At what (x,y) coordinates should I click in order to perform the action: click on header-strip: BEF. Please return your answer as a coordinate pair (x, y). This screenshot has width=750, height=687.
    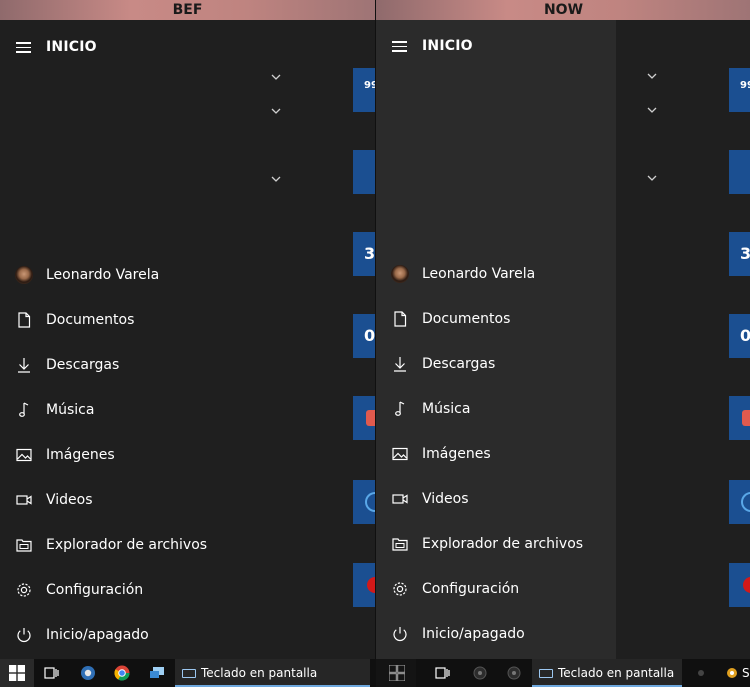
    Looking at the image, I should click on (187, 10).